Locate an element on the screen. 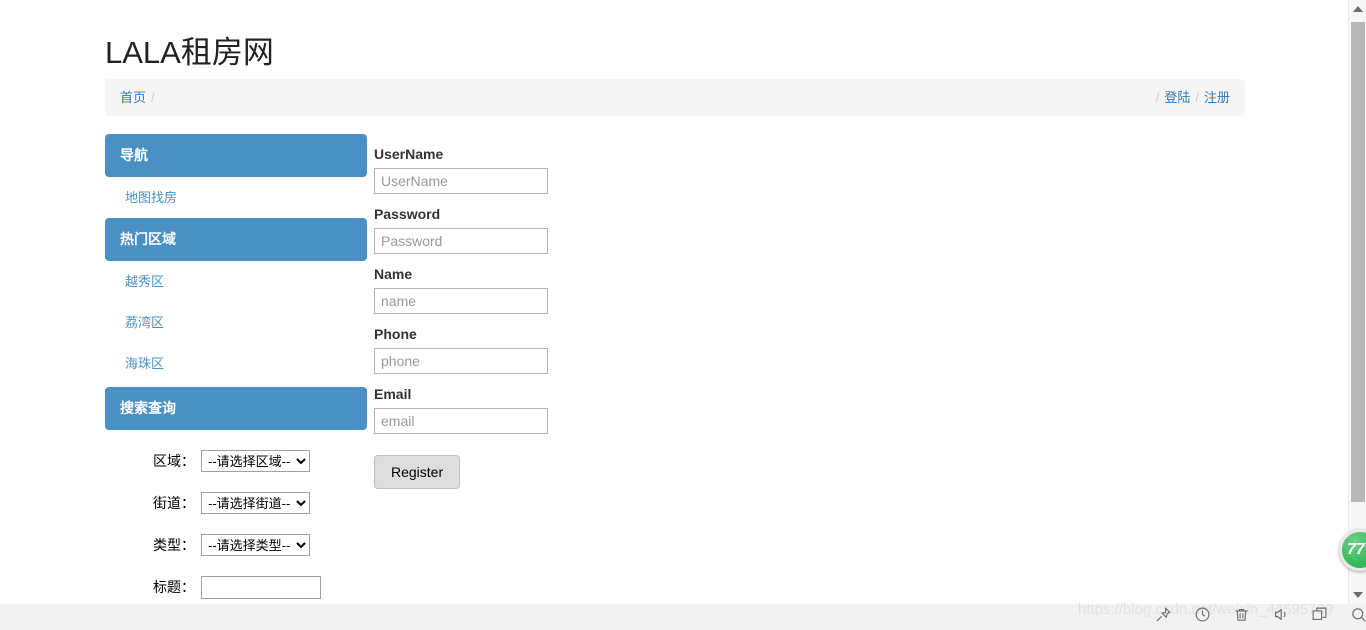 Image resolution: width=1366 pixels, height=630 pixels. window-icon is located at coordinates (1319, 614).